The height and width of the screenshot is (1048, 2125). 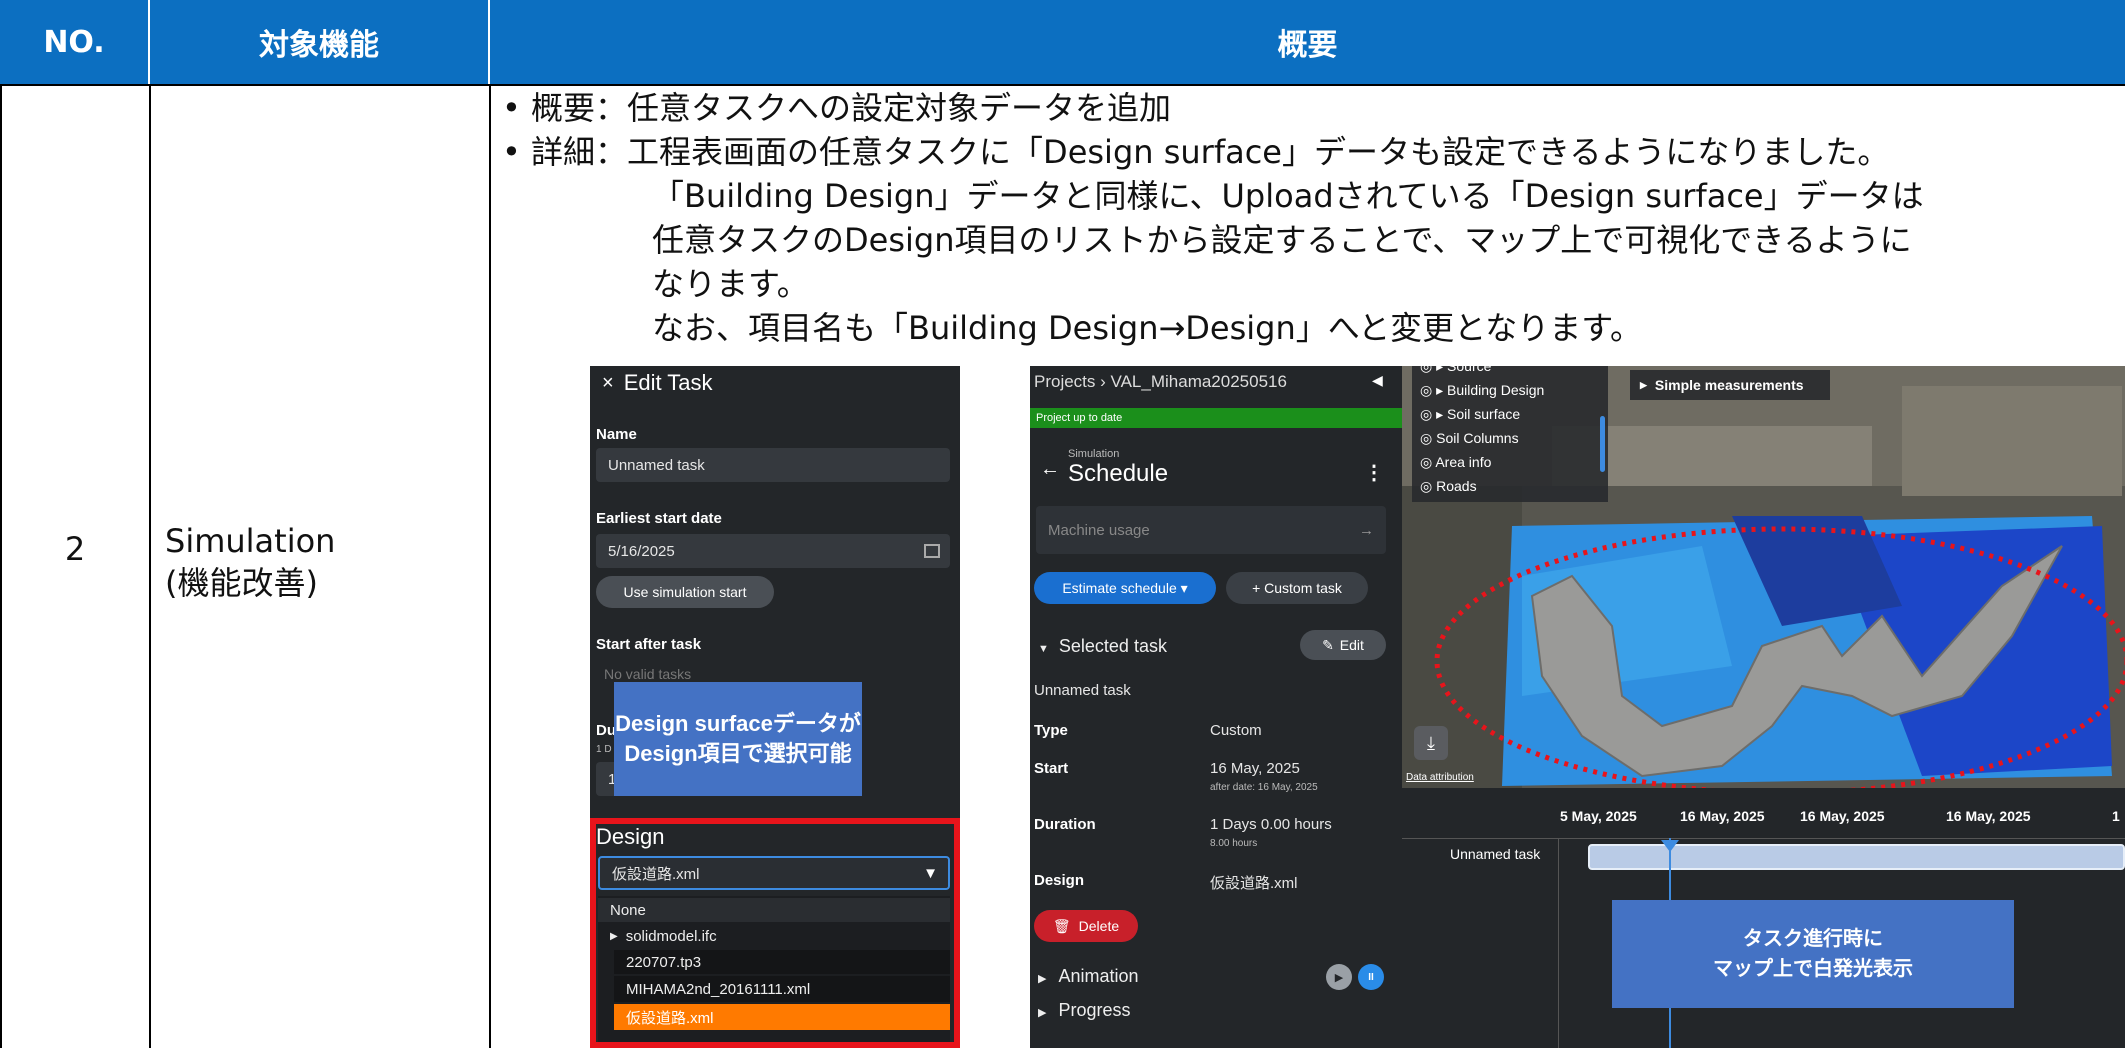 What do you see at coordinates (668, 382) in the screenshot?
I see `edit-task-title: Edit Task` at bounding box center [668, 382].